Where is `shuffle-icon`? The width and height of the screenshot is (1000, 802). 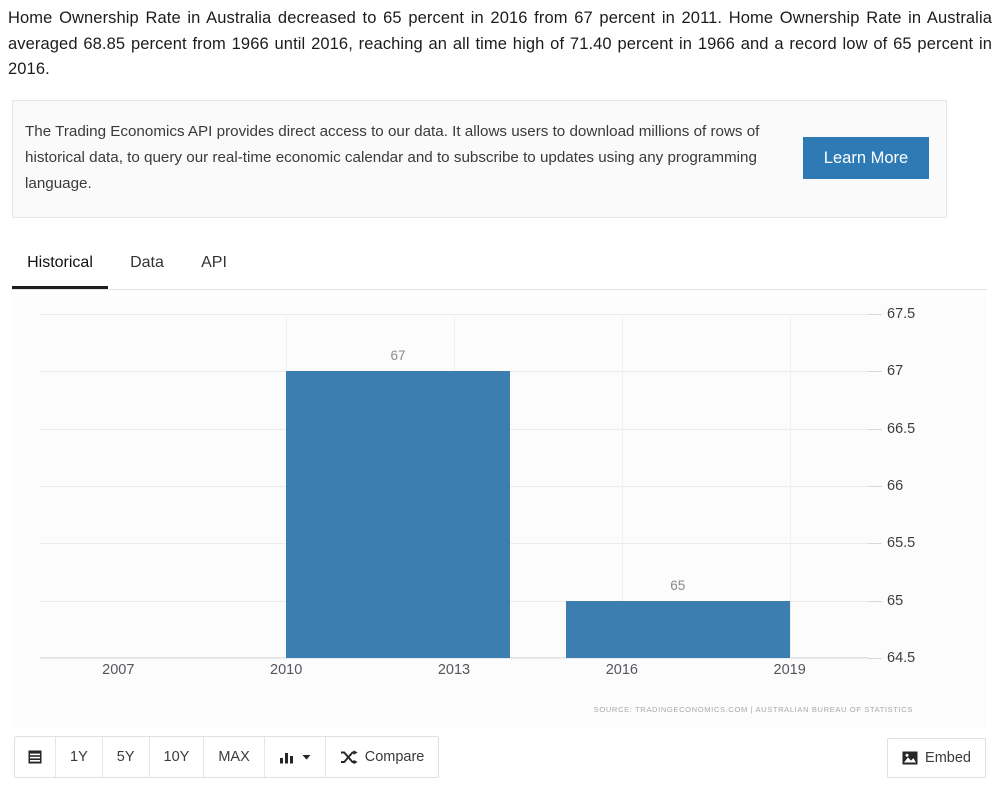 shuffle-icon is located at coordinates (349, 757).